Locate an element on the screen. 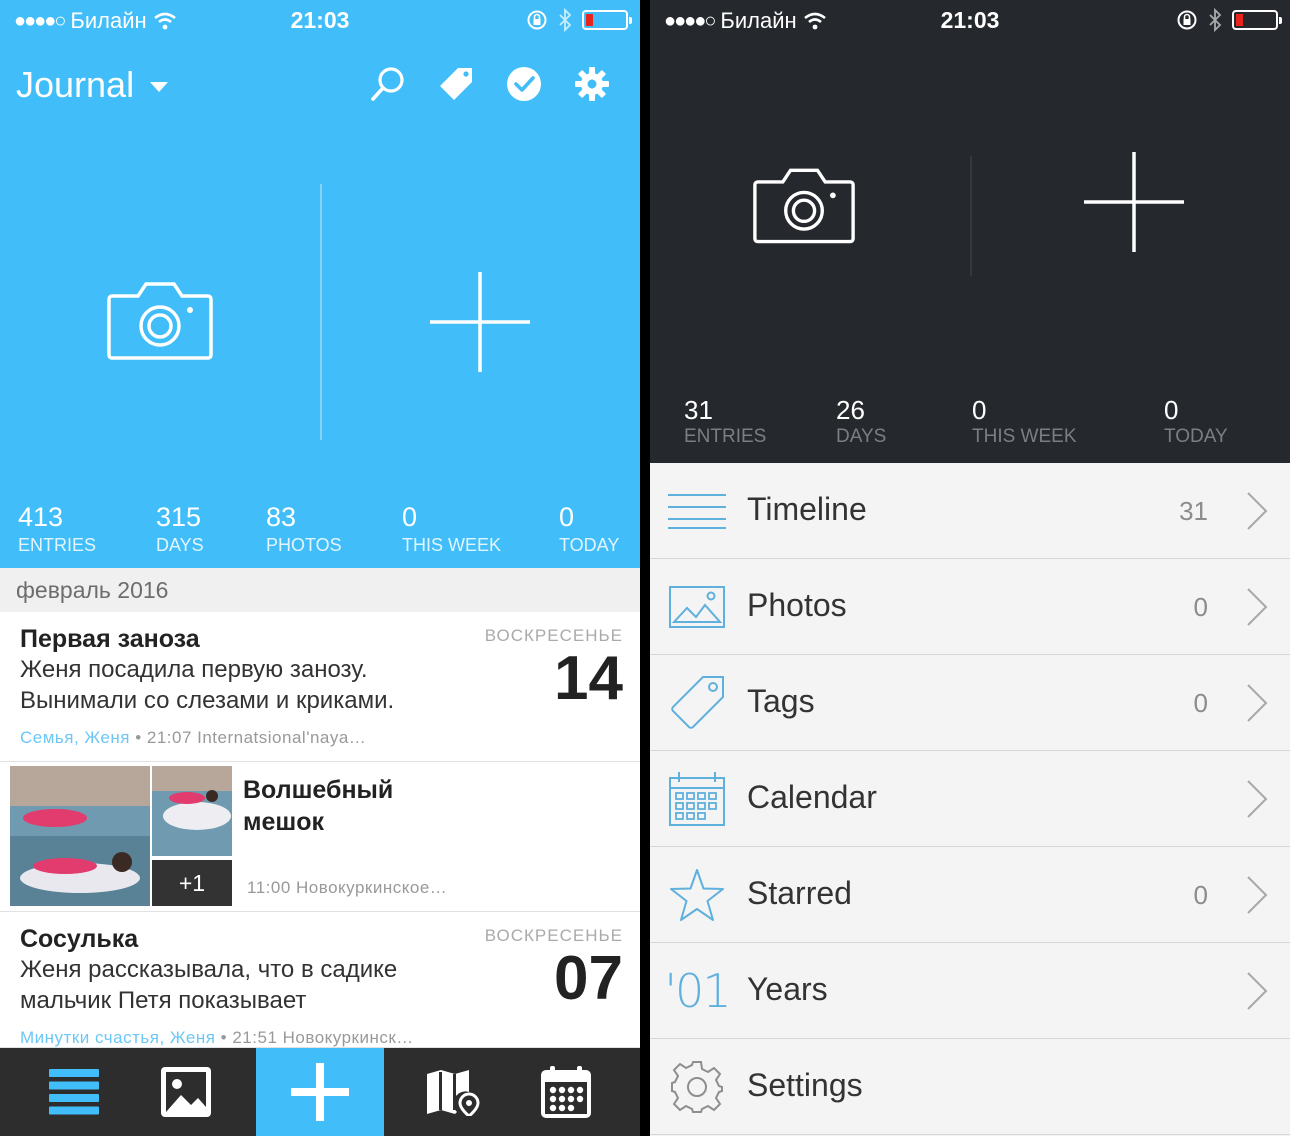 The width and height of the screenshot is (1290, 1136). more-photos-badge: +1 is located at coordinates (192, 883).